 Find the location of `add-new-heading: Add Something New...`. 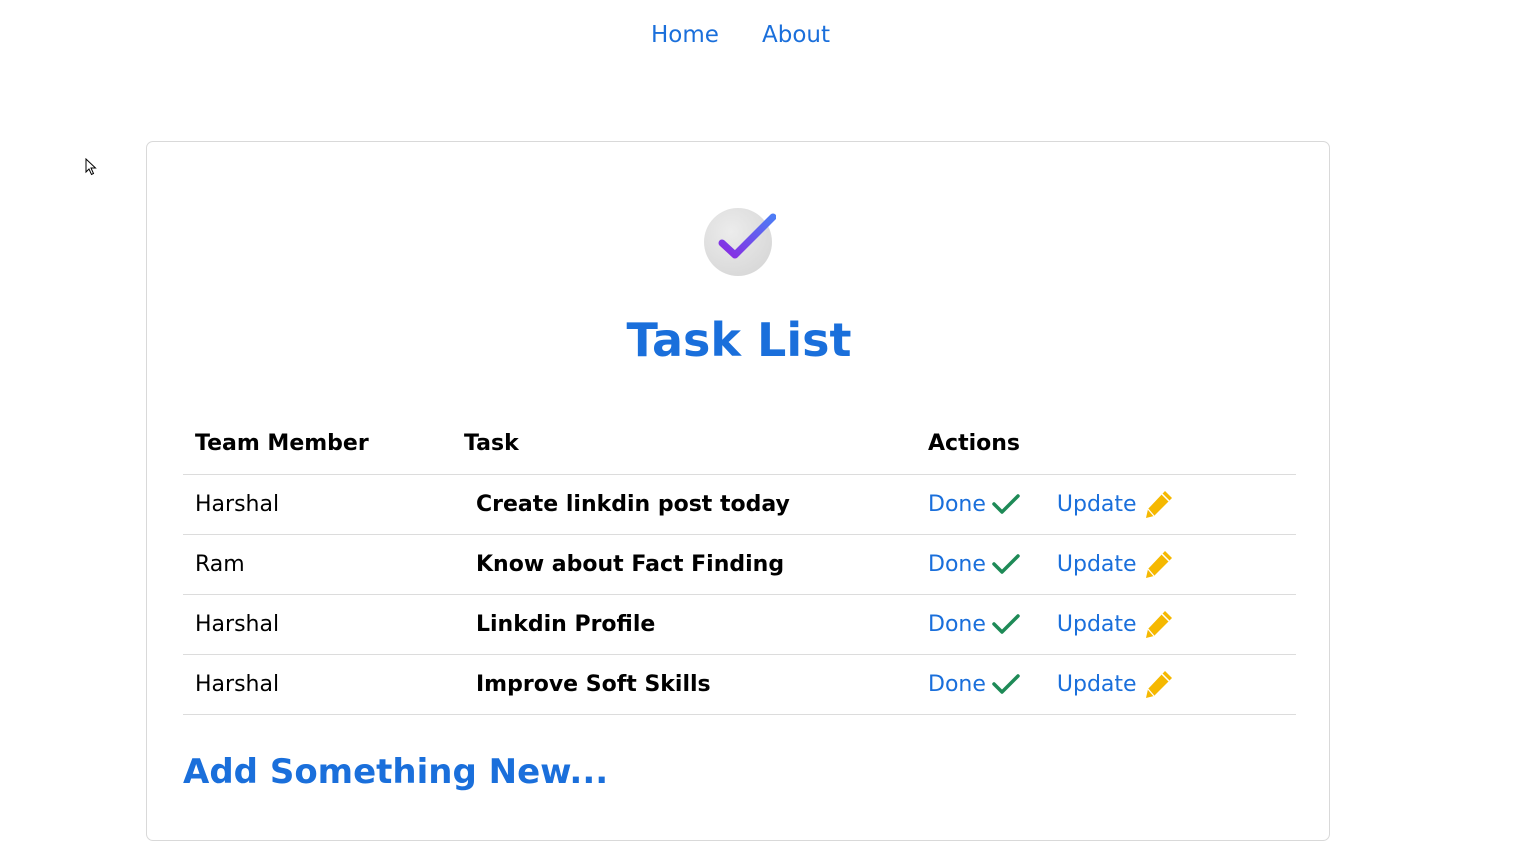

add-new-heading: Add Something New... is located at coordinates (395, 772).